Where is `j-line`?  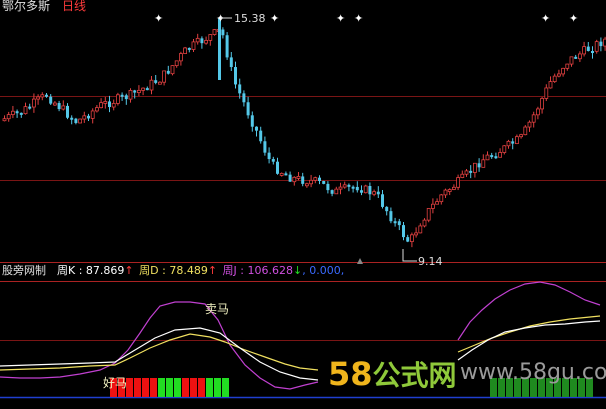
j-line is located at coordinates (159, 345).